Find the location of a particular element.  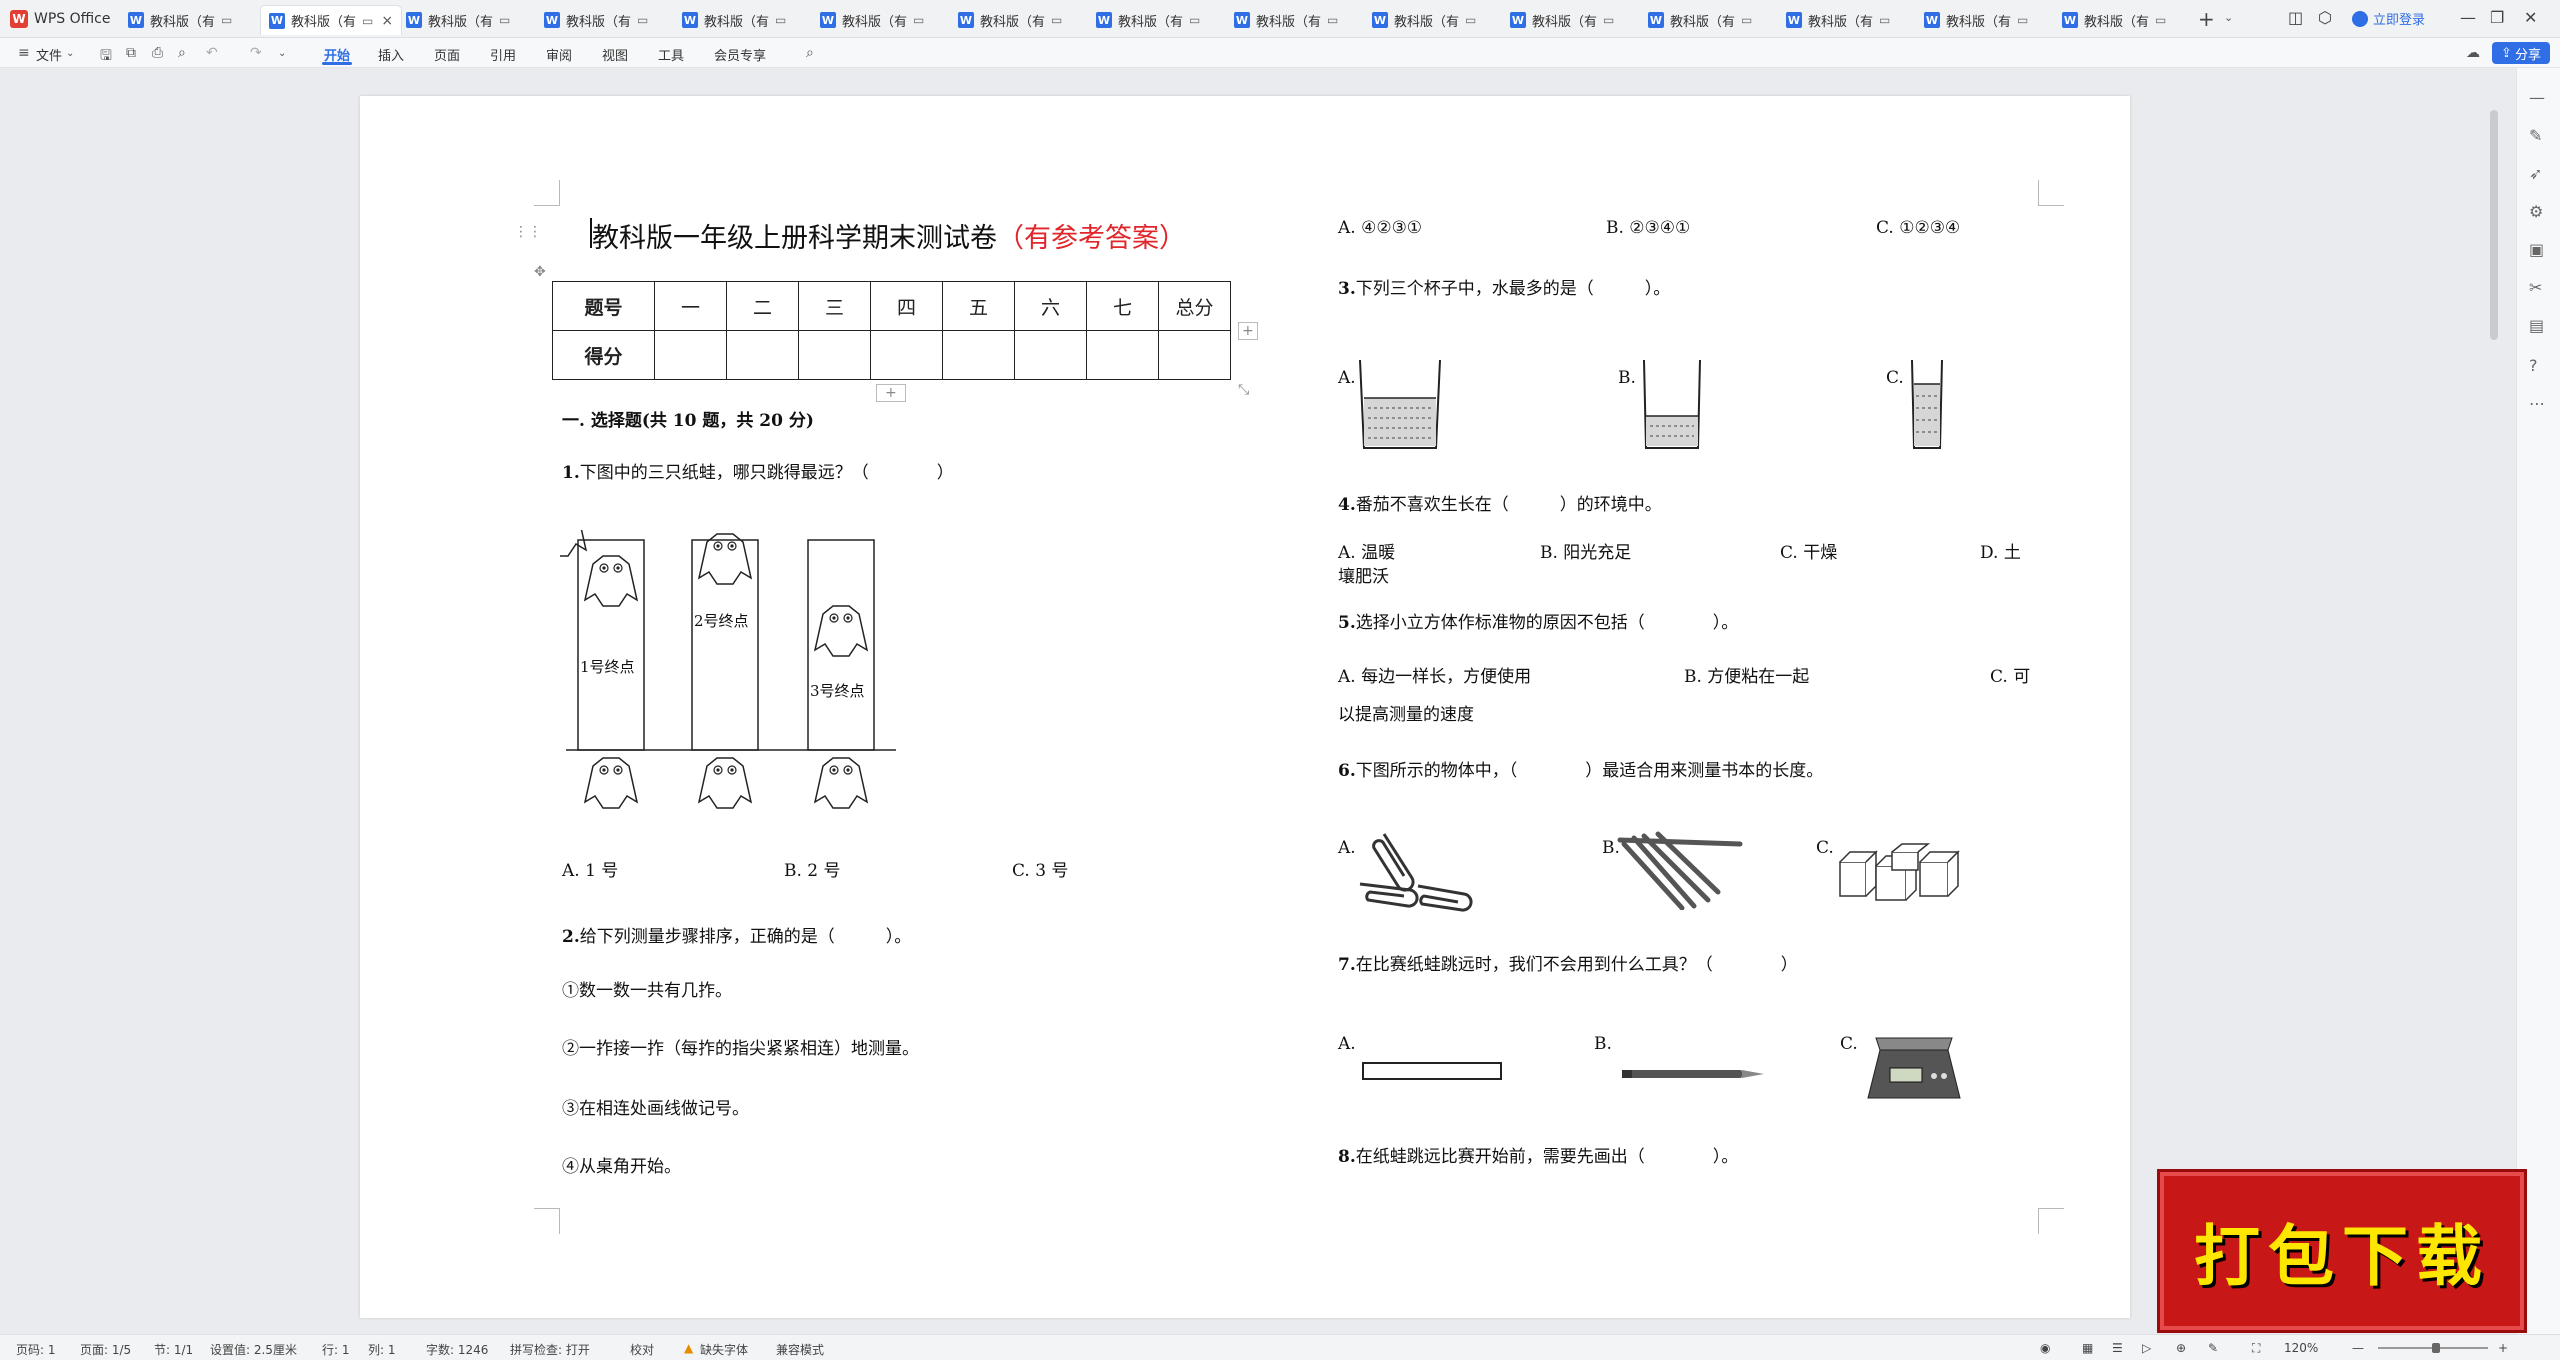

close-window-icon: ✕ is located at coordinates (2530, 17).